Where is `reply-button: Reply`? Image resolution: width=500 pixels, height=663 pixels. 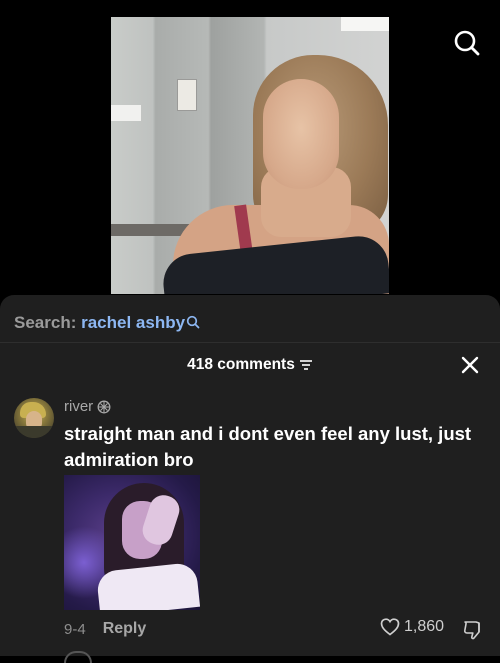 reply-button: Reply is located at coordinates (125, 629).